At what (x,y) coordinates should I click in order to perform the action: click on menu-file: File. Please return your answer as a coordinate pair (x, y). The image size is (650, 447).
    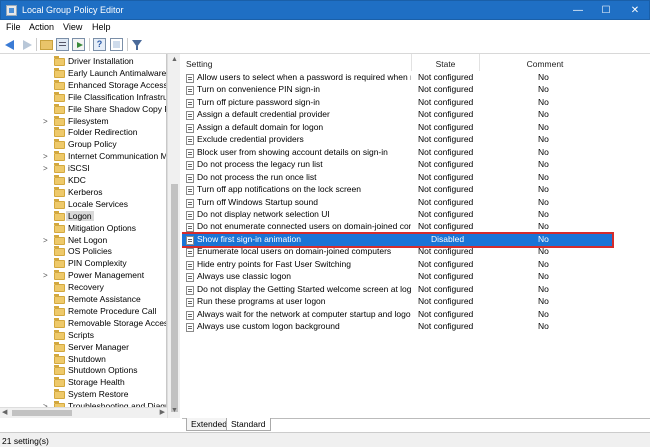
    Looking at the image, I should click on (13, 27).